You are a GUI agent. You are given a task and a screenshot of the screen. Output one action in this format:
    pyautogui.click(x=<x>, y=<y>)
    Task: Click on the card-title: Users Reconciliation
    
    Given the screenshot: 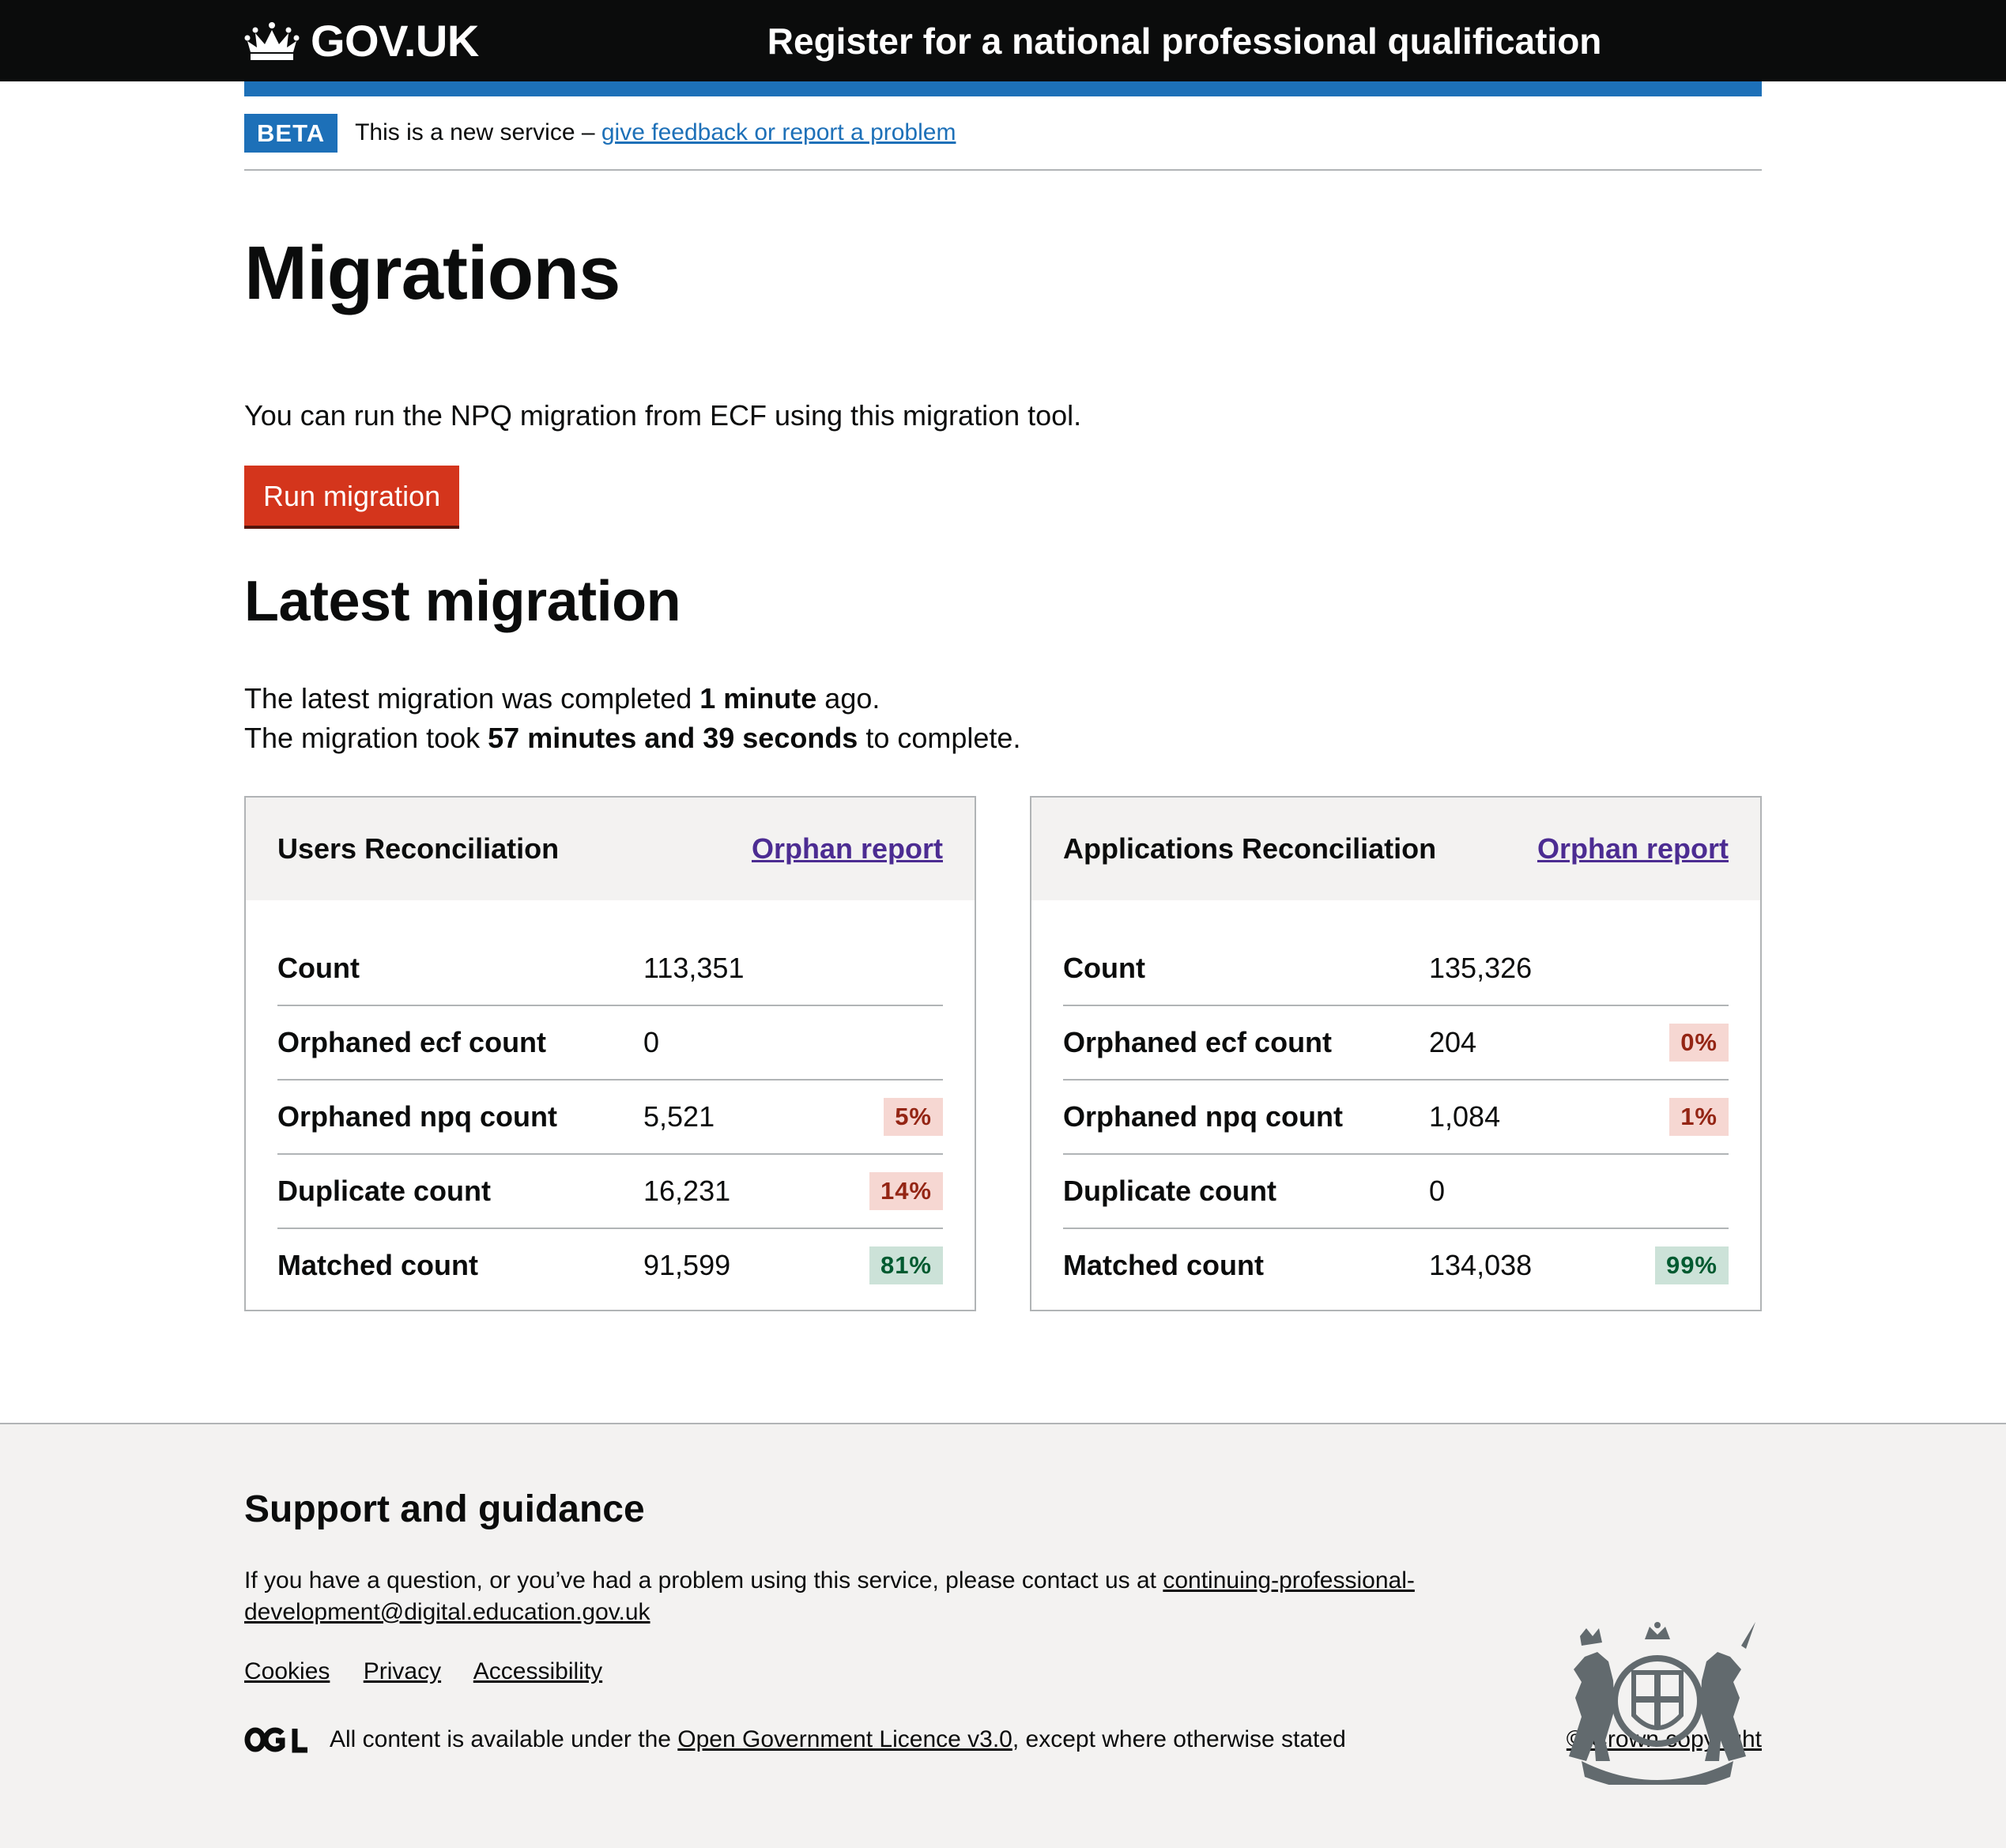 What is the action you would take?
    pyautogui.click(x=419, y=848)
    